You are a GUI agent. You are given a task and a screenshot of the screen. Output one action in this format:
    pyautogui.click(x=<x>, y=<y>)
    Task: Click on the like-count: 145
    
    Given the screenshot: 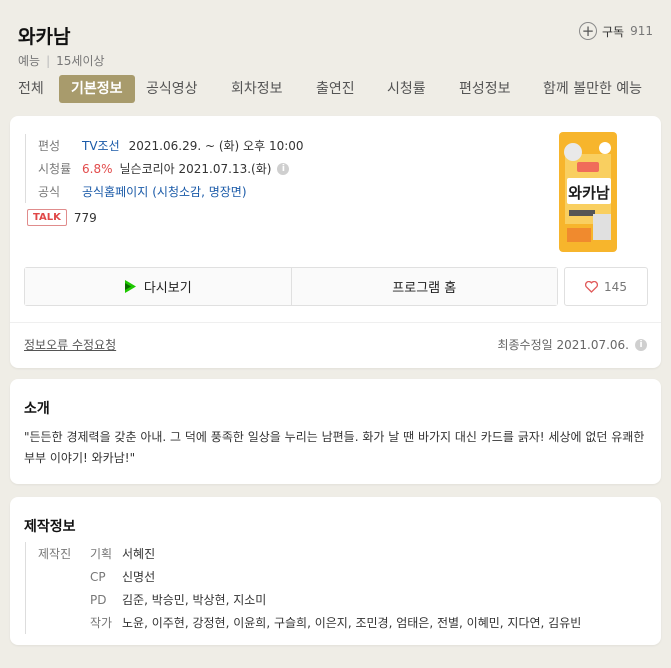 What is the action you would take?
    pyautogui.click(x=615, y=286)
    